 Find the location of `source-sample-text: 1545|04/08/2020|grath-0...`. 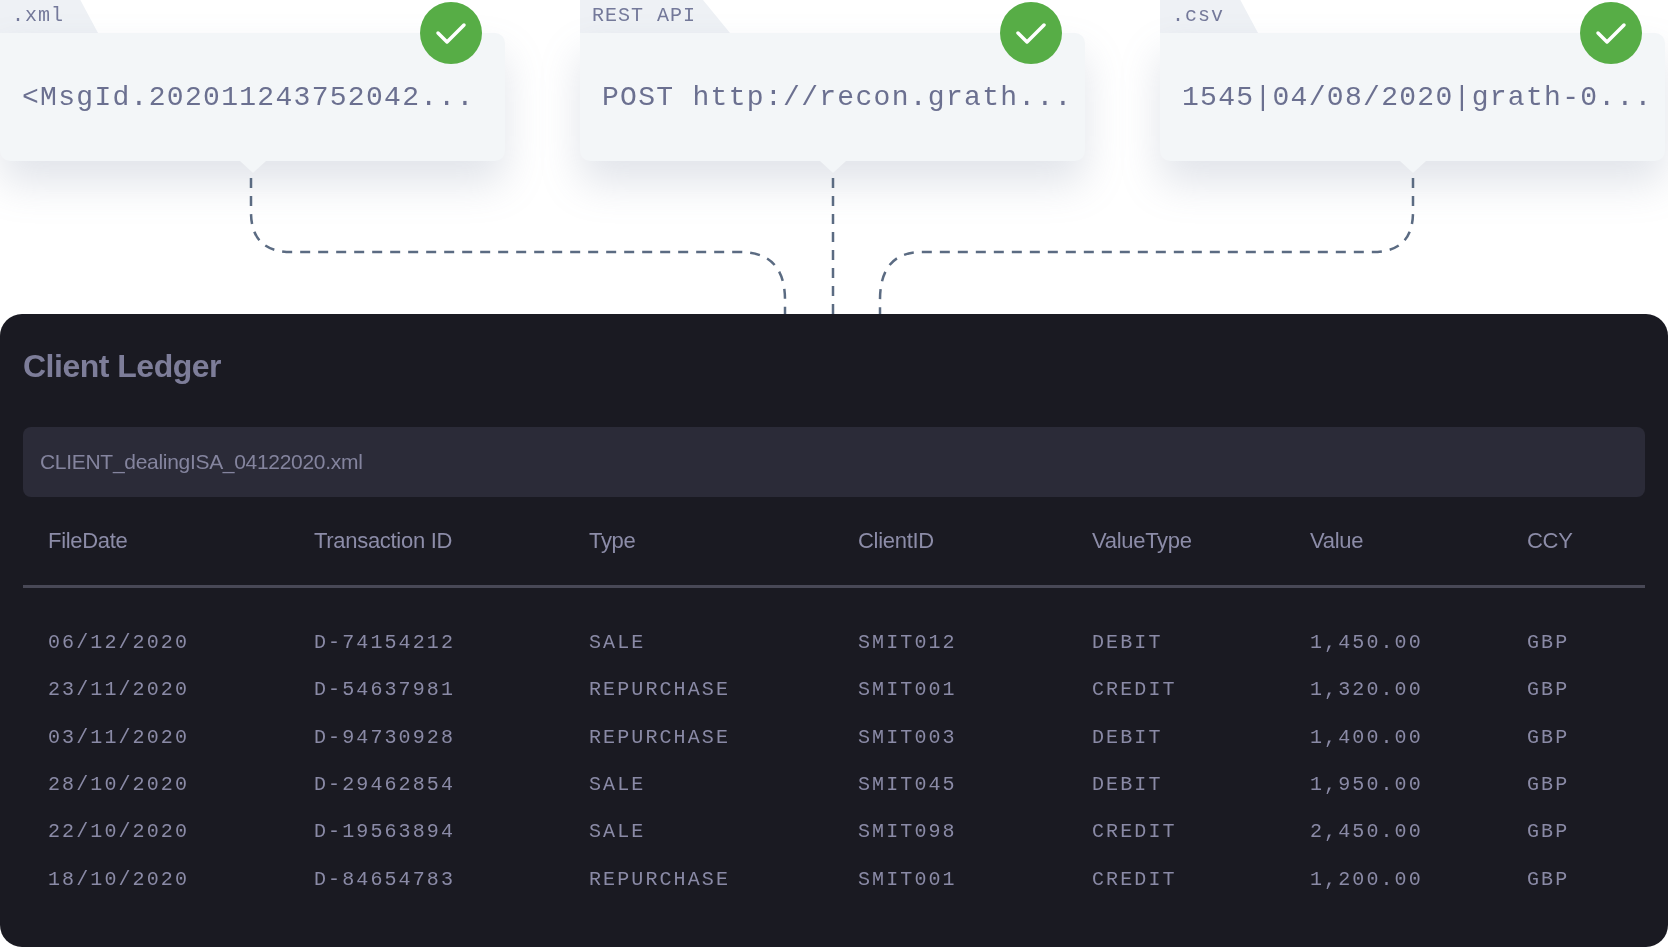

source-sample-text: 1545|04/08/2020|grath-0... is located at coordinates (1417, 97).